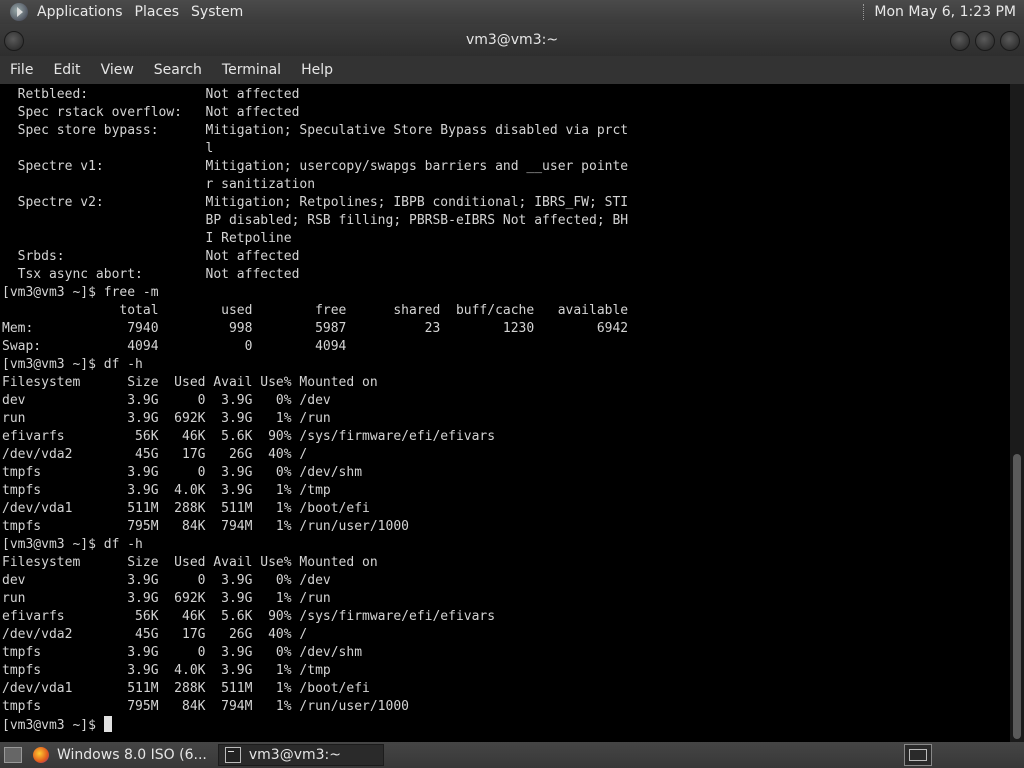 This screenshot has height=768, width=1024. Describe the element at coordinates (159, 184) in the screenshot. I see `terminal-line: r sanitization` at that location.